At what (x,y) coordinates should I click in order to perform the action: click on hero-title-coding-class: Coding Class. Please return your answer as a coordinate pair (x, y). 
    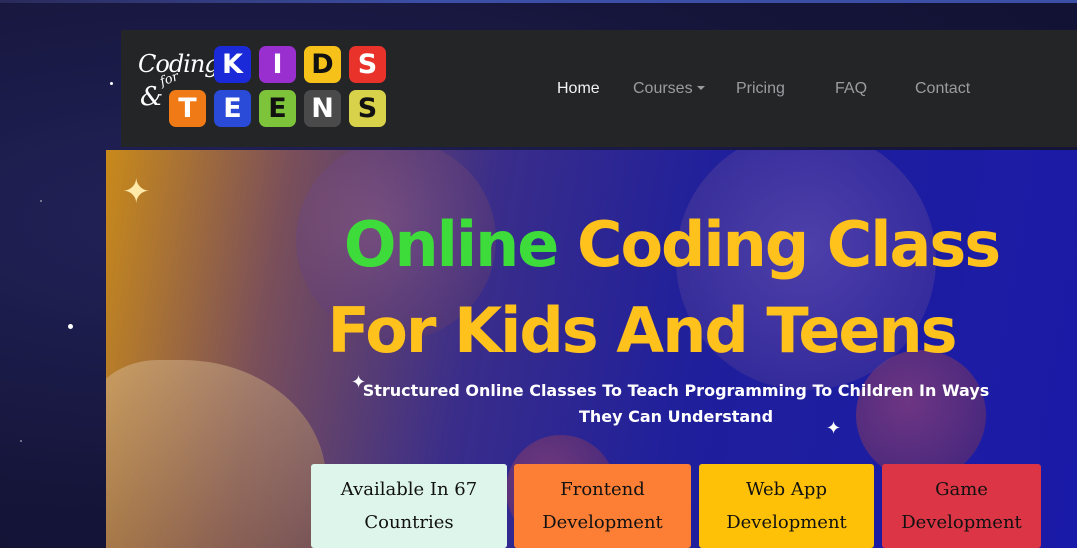
    Looking at the image, I should click on (788, 244).